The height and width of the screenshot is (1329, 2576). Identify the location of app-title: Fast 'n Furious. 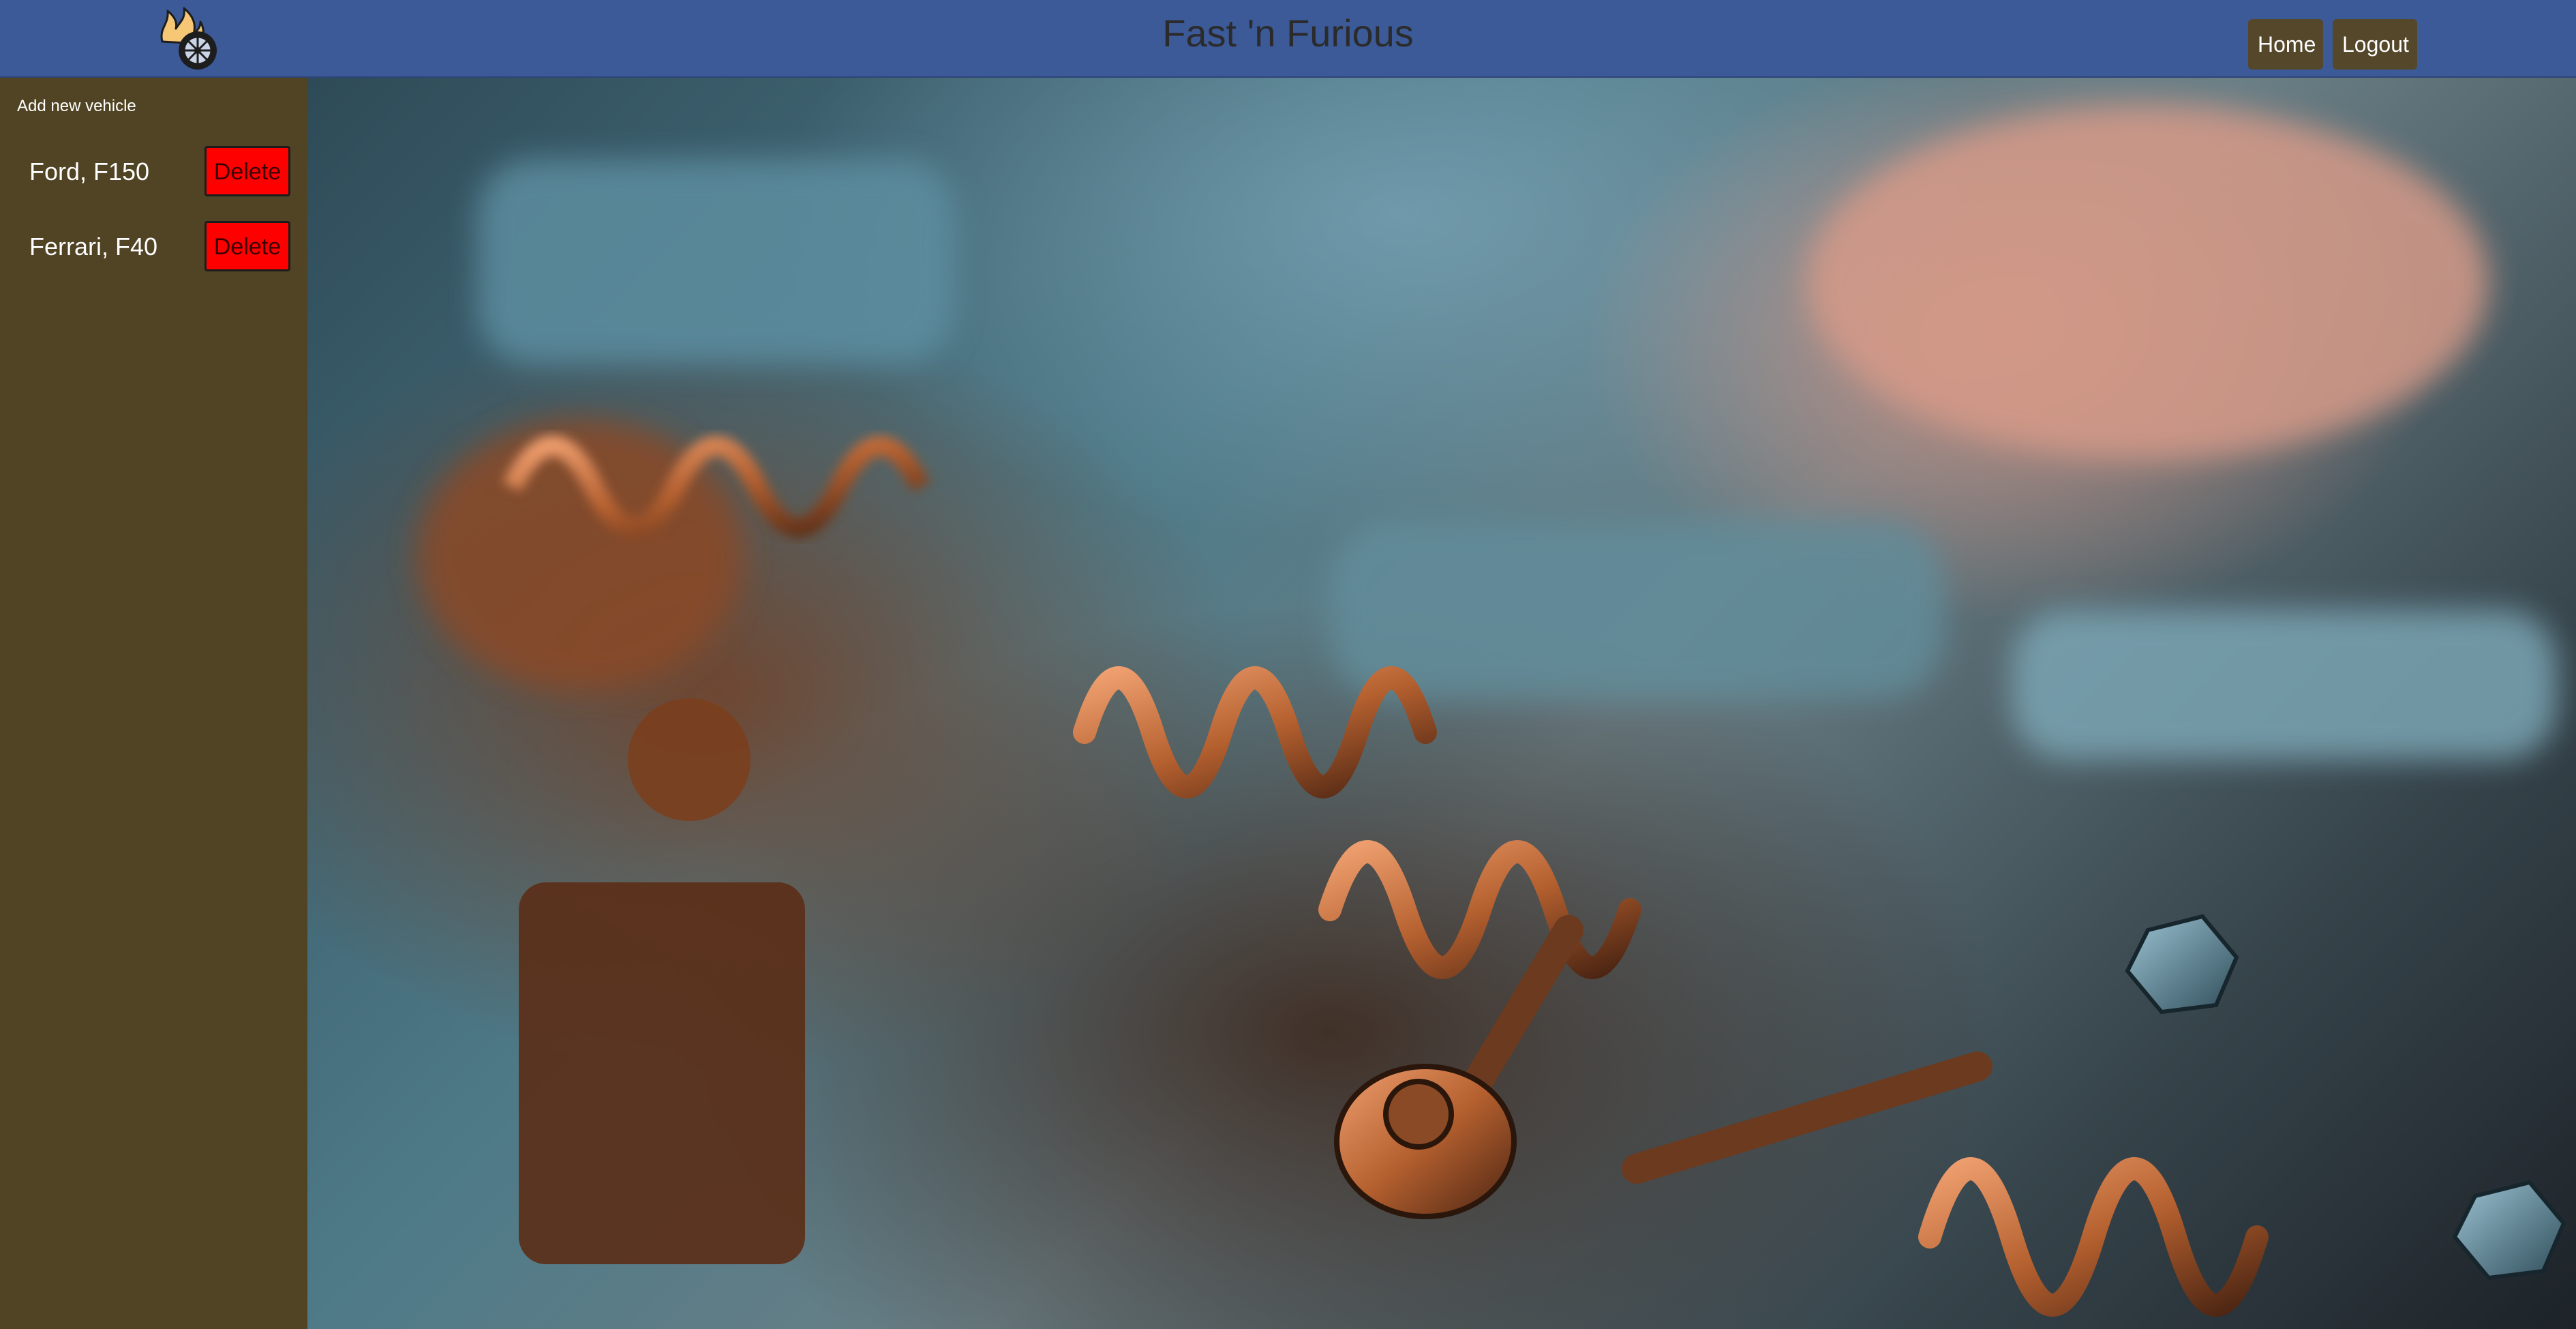
(1288, 33).